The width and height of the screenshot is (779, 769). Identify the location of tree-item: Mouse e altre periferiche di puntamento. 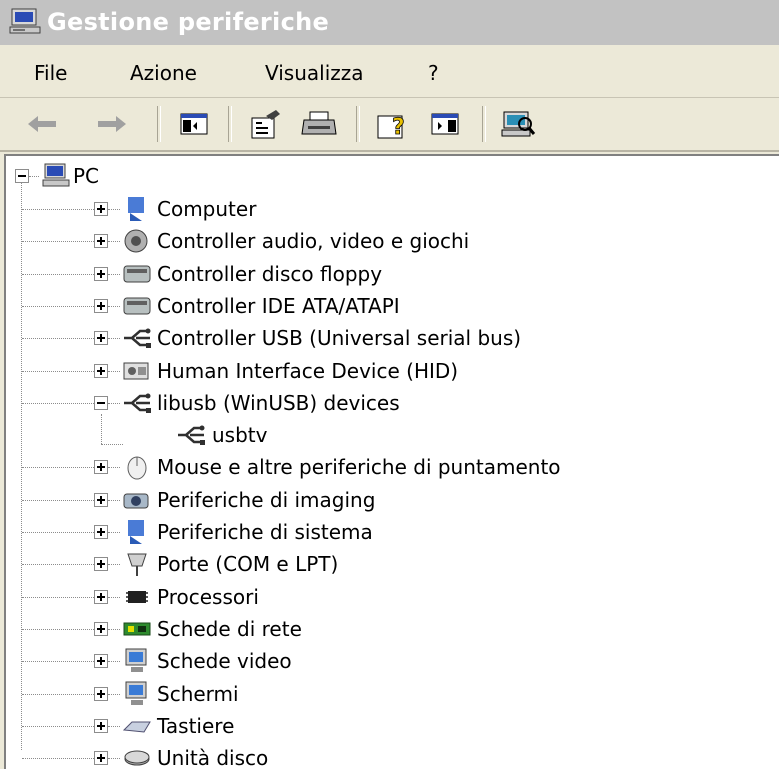
(386, 467).